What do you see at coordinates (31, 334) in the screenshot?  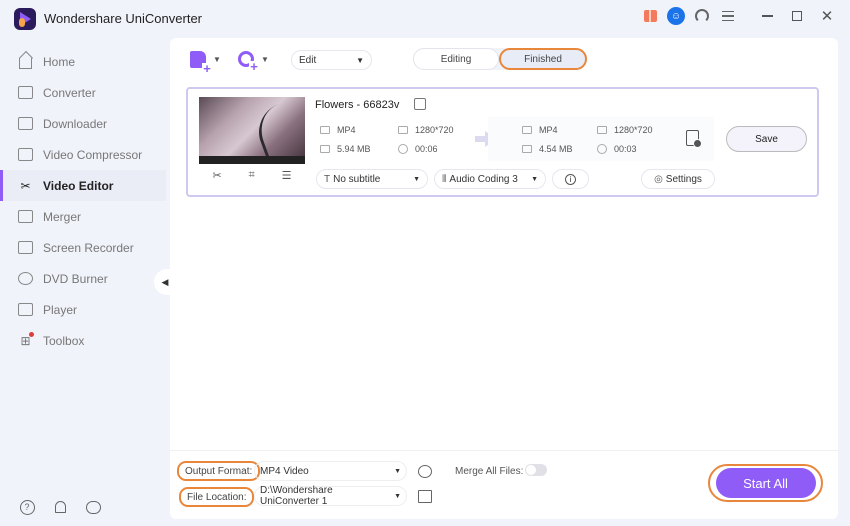 I see `notification-badge` at bounding box center [31, 334].